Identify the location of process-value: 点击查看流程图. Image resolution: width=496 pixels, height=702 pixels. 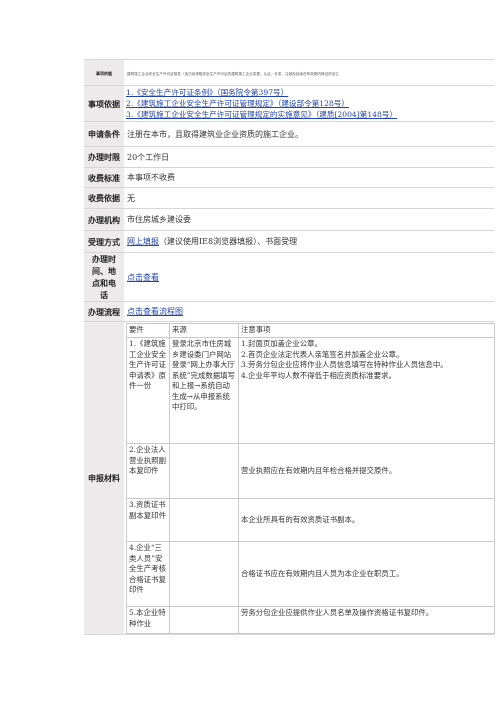
(309, 311).